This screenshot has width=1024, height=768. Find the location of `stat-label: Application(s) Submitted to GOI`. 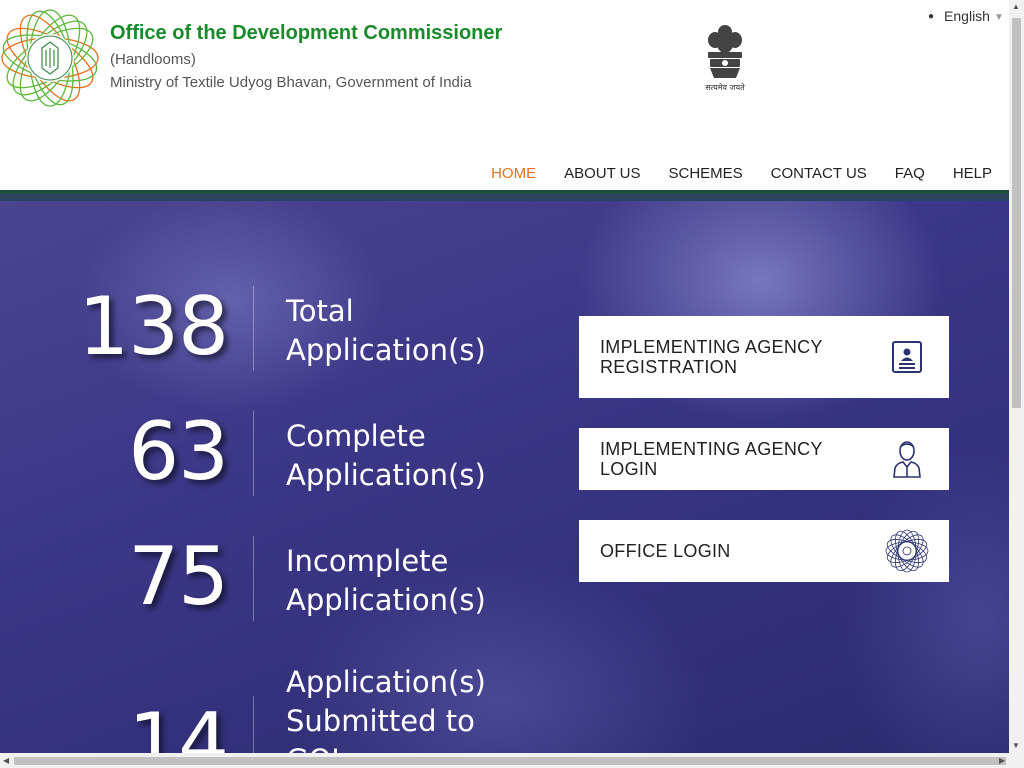

stat-label: Application(s) Submitted to GOI is located at coordinates (386, 709).